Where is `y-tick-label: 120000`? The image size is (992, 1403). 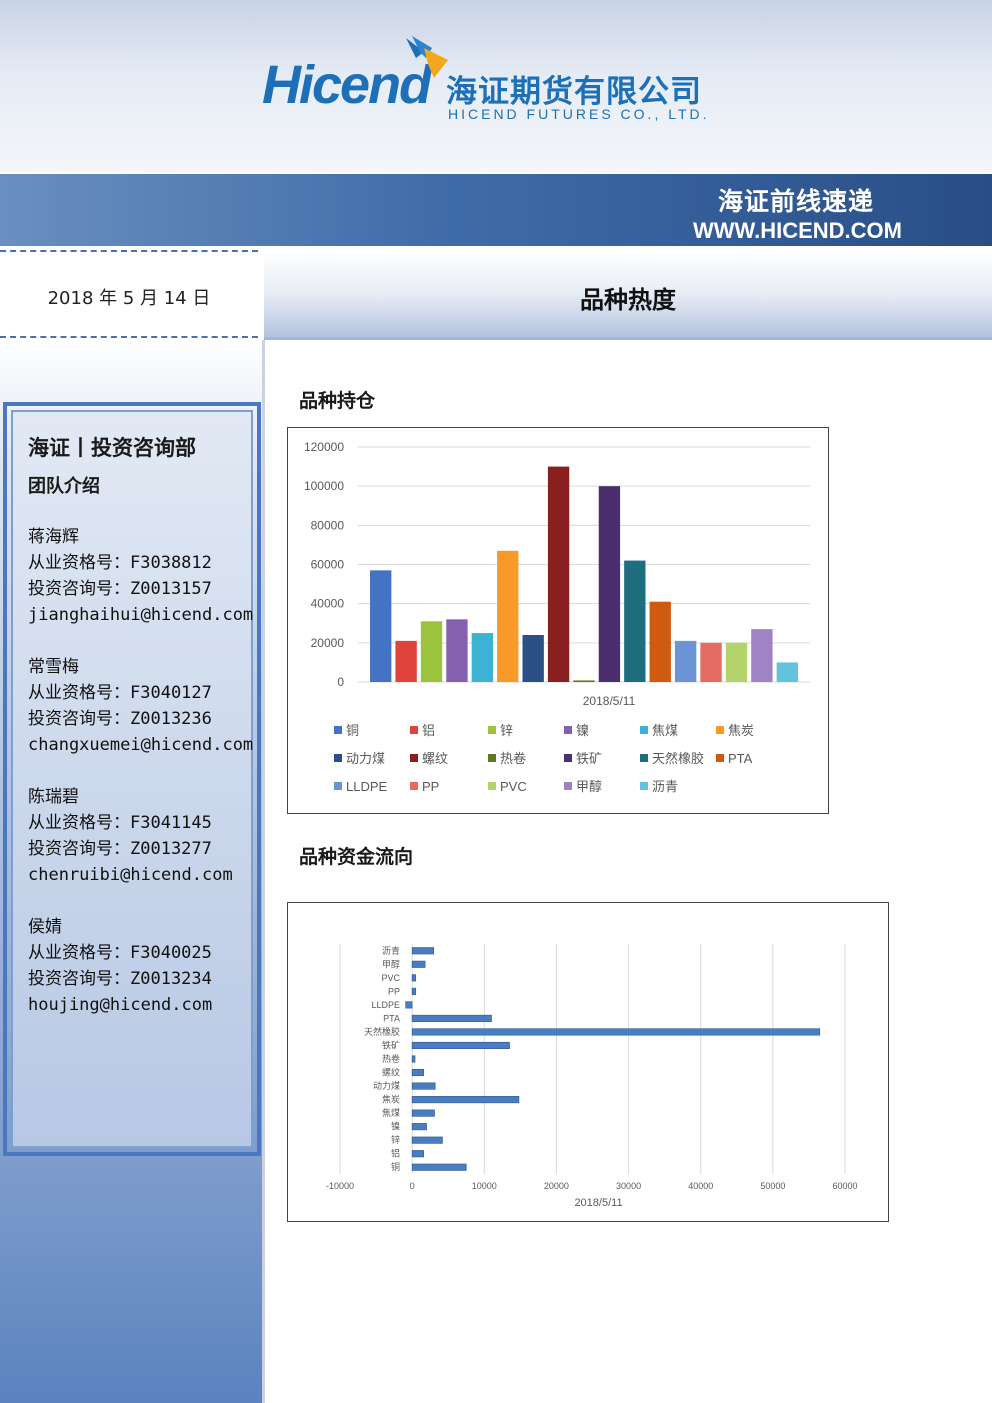 y-tick-label: 120000 is located at coordinates (324, 447).